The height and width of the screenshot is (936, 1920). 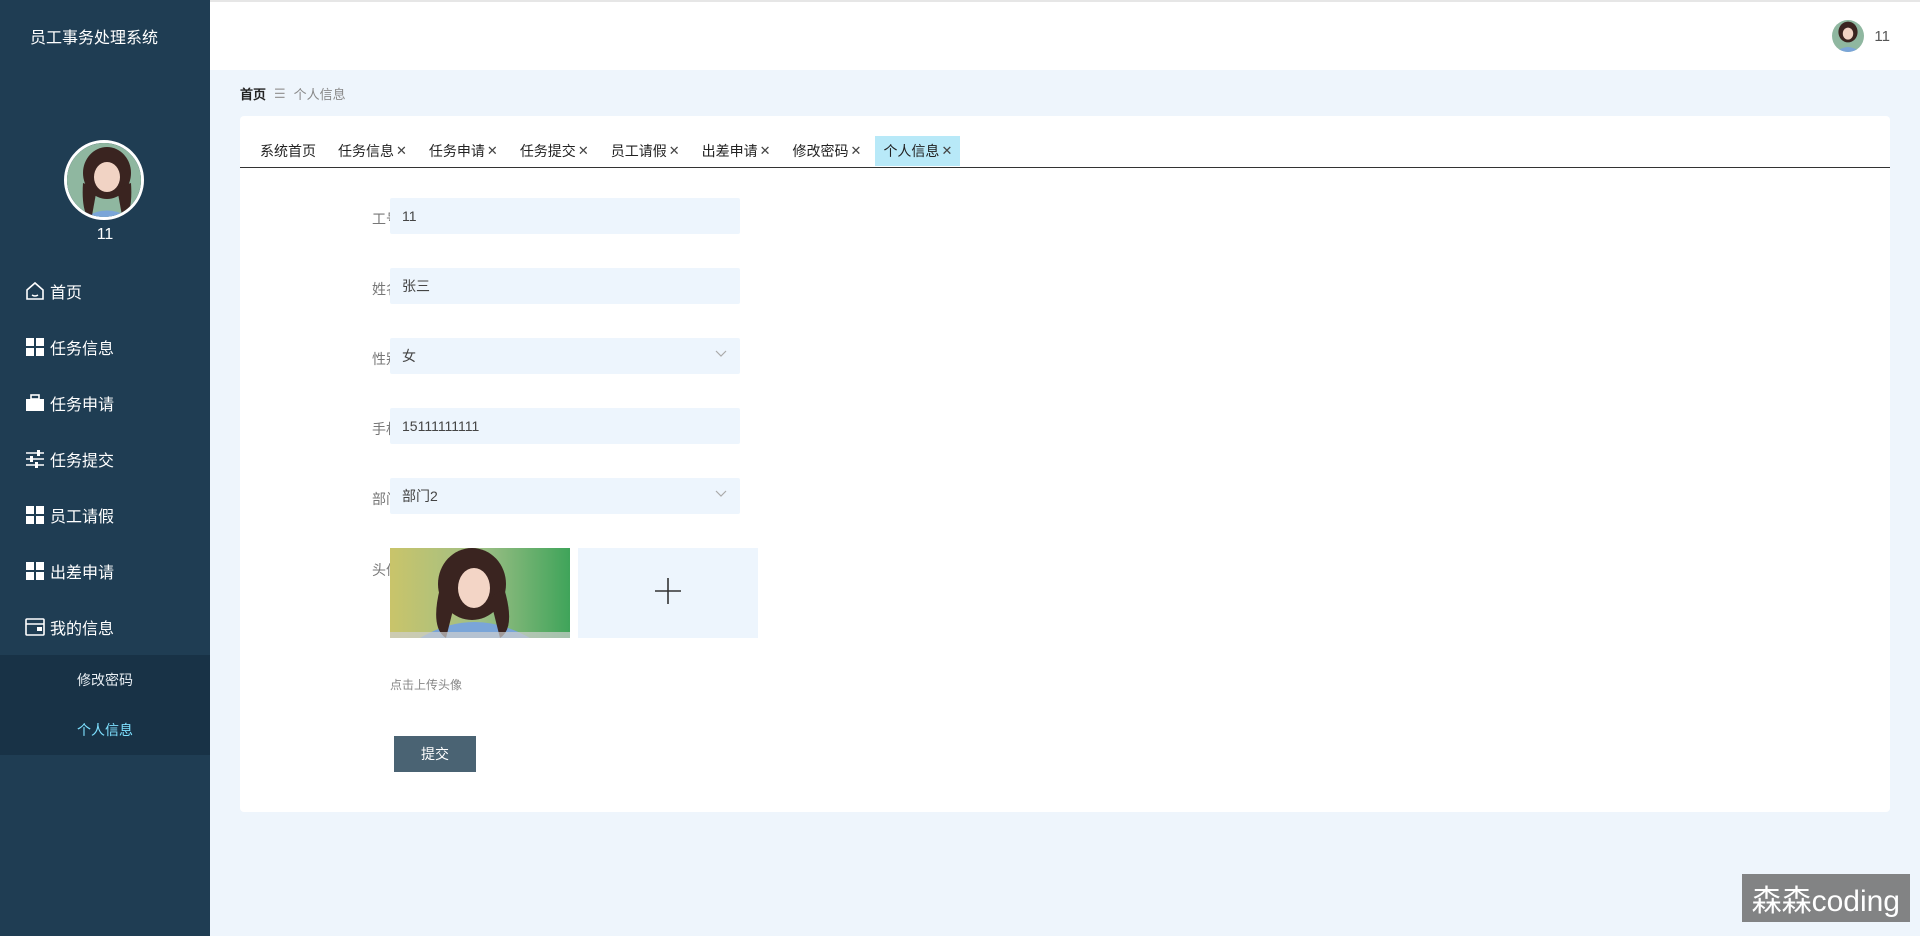 What do you see at coordinates (565, 496) in the screenshot?
I see `department-select: 部门2` at bounding box center [565, 496].